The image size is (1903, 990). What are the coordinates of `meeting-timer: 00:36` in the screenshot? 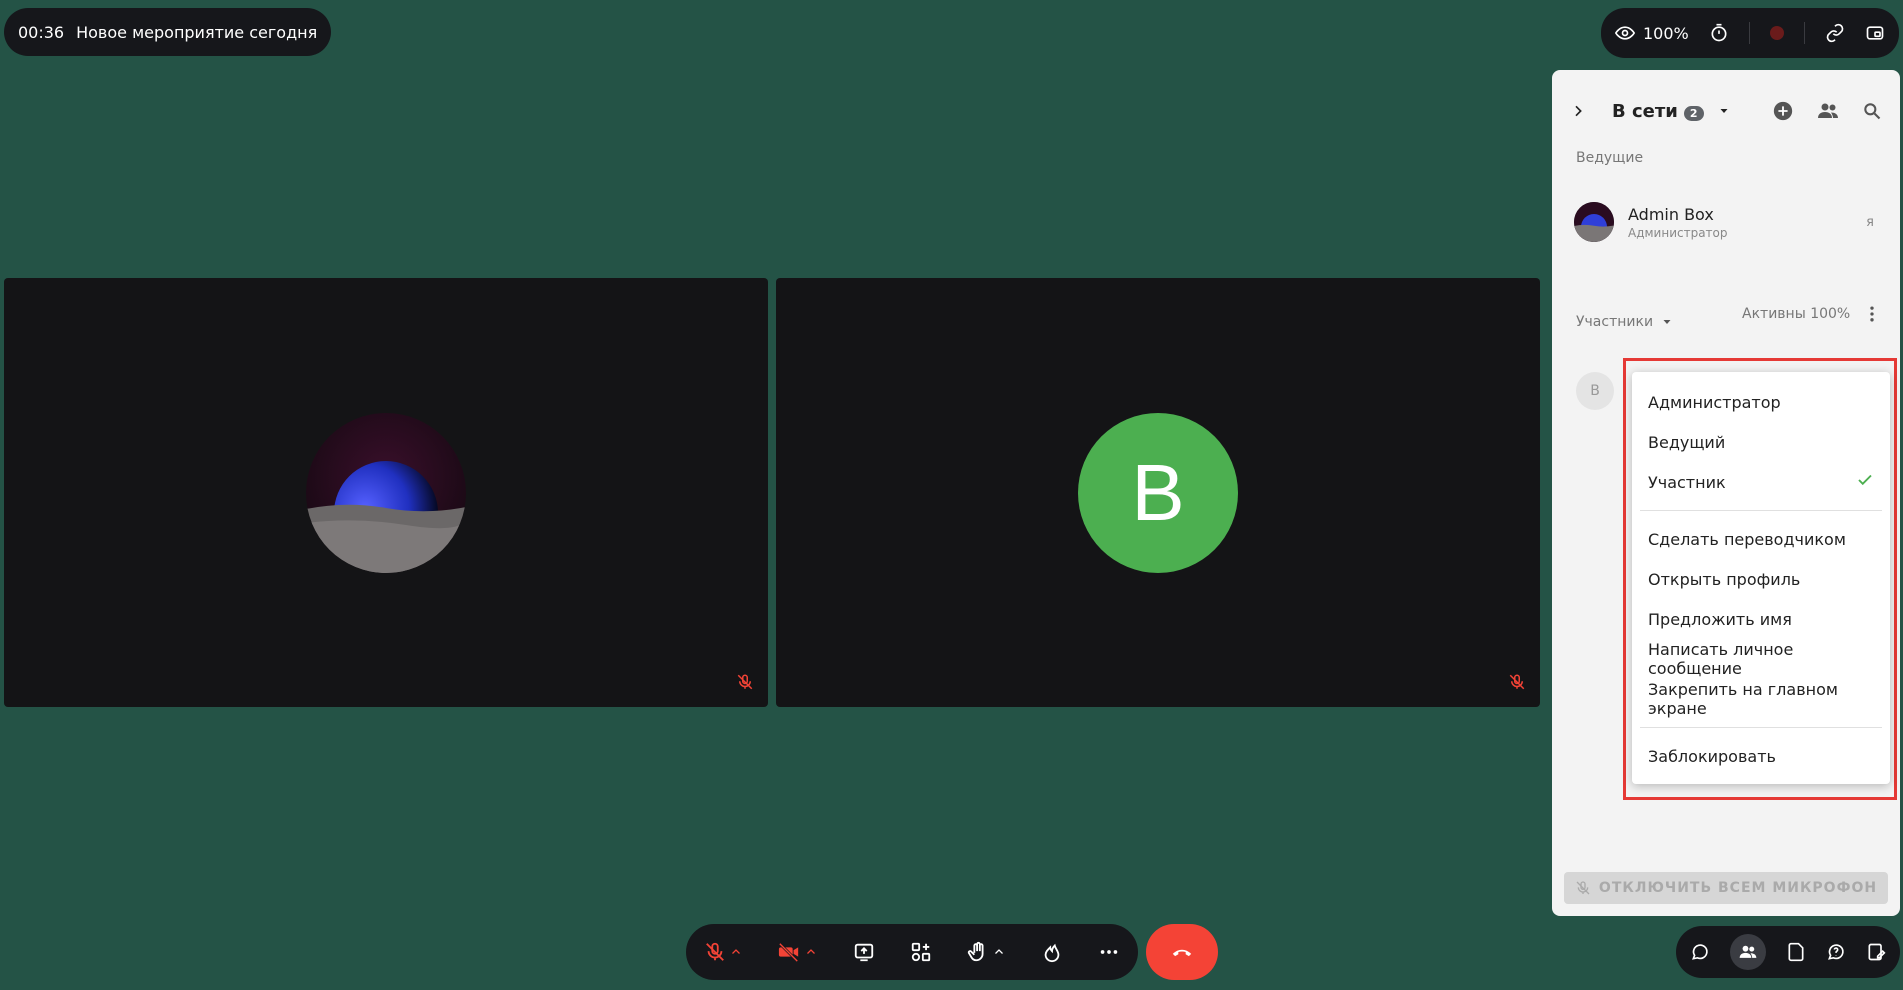 It's located at (41, 32).